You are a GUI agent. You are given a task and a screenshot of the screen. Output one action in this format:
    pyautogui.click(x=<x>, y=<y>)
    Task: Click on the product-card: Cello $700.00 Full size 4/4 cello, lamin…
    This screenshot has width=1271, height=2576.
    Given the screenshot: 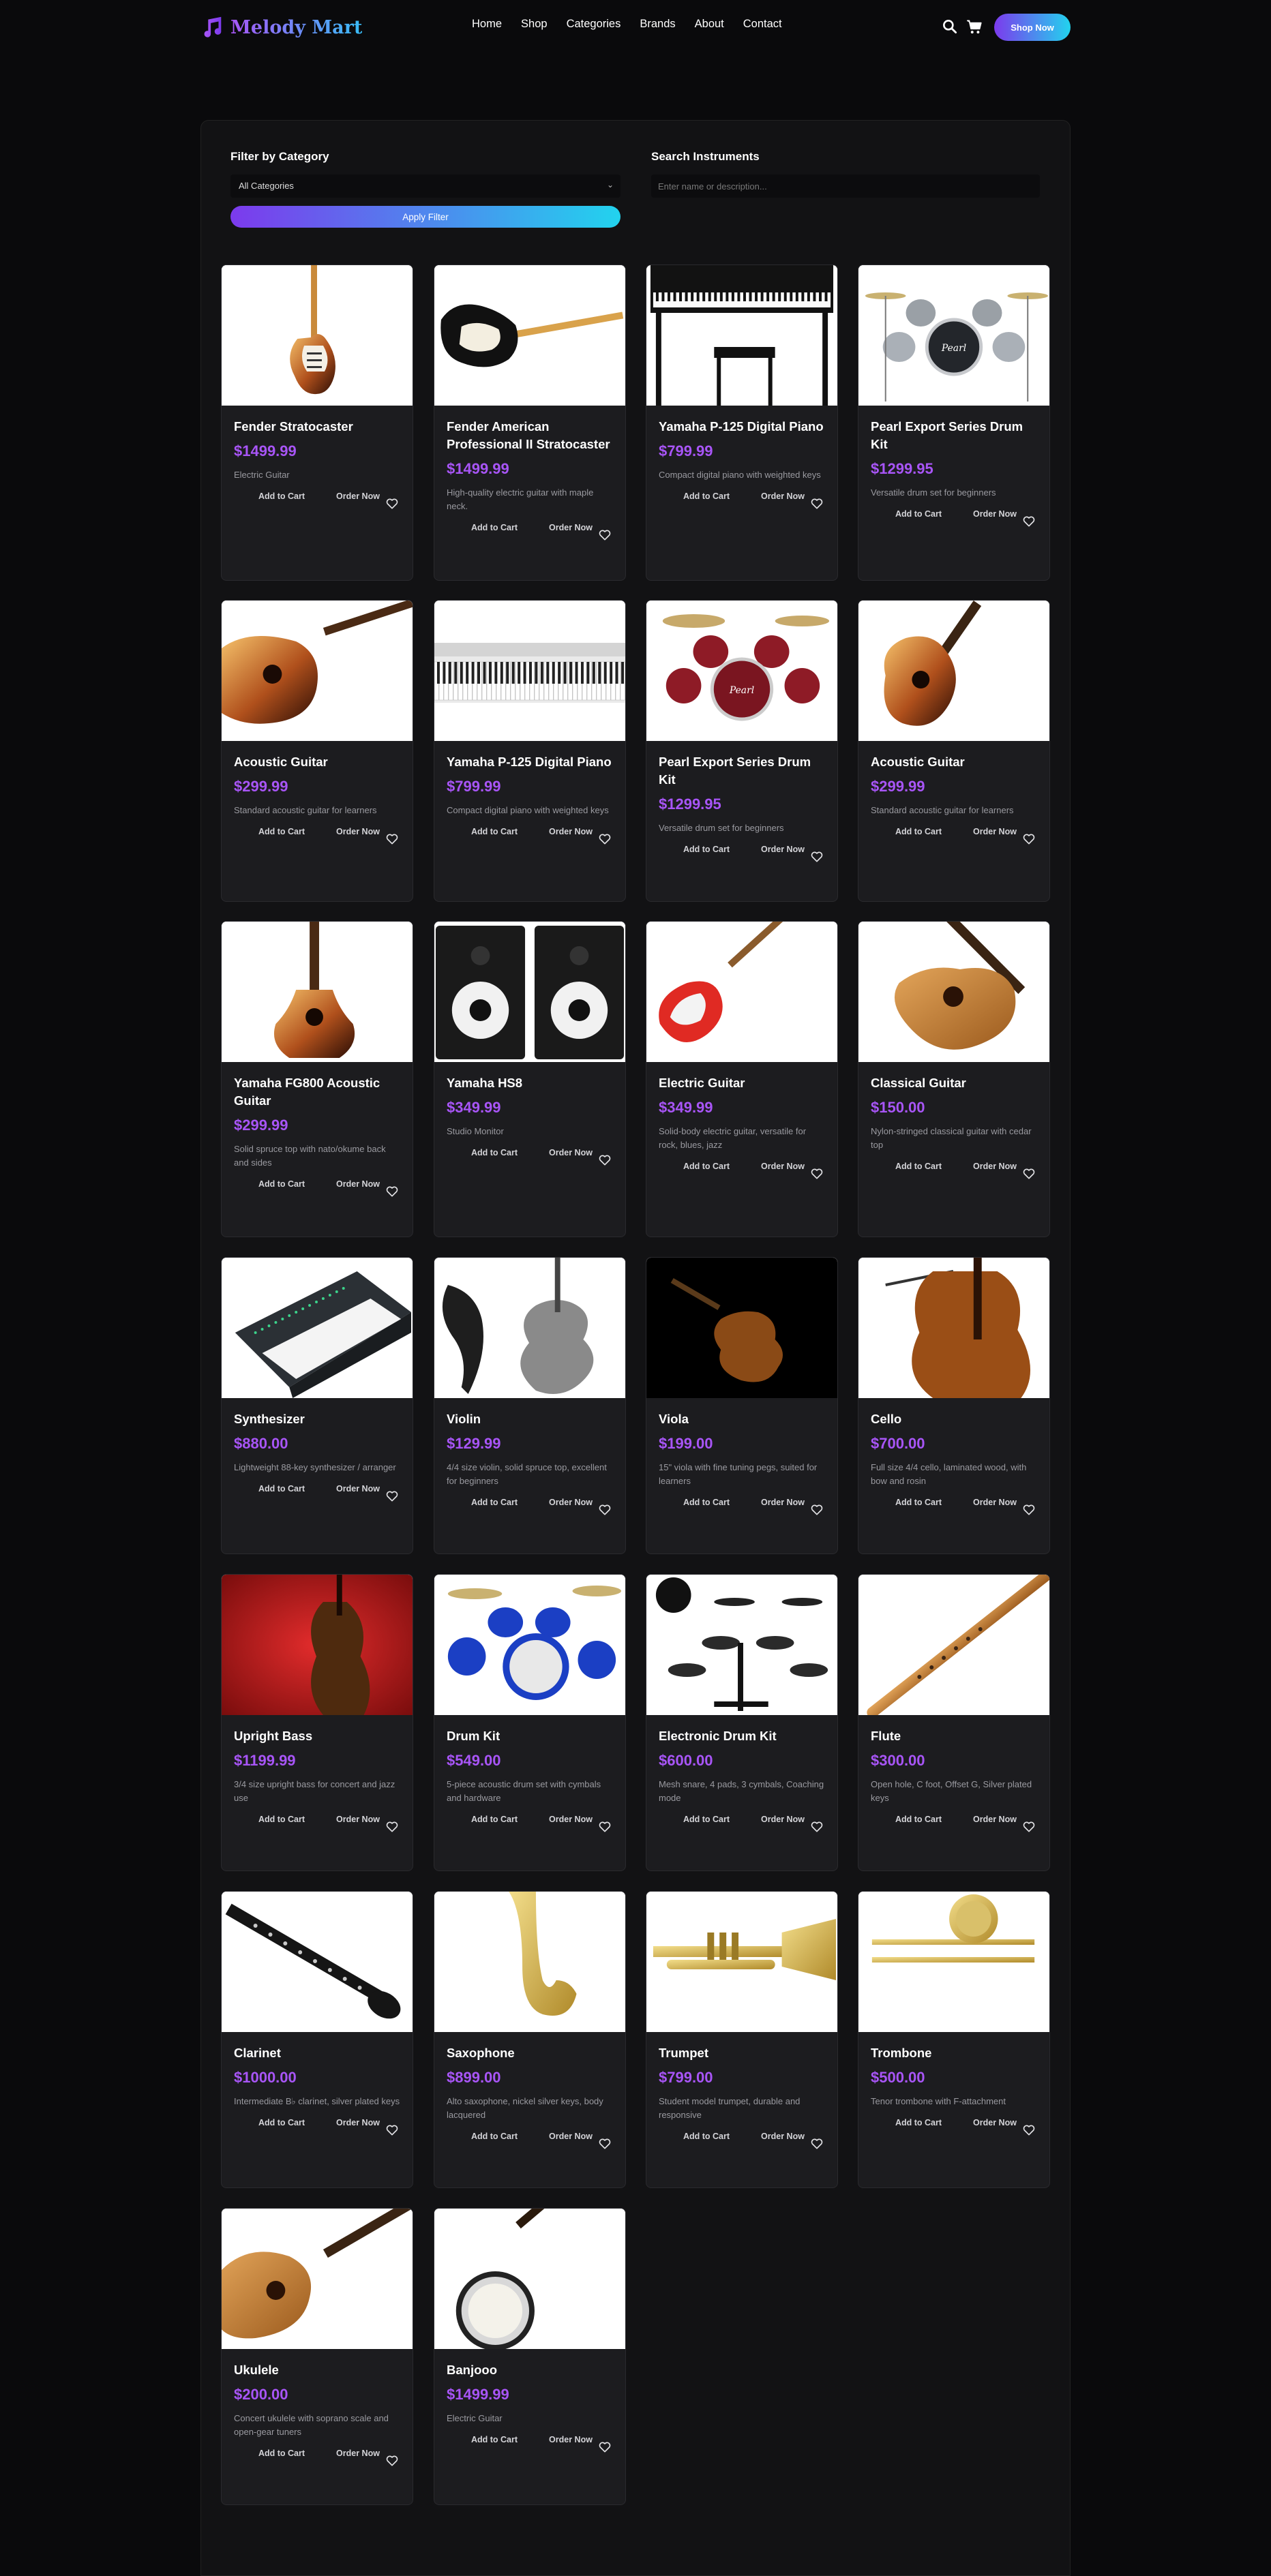 What is the action you would take?
    pyautogui.click(x=954, y=1405)
    